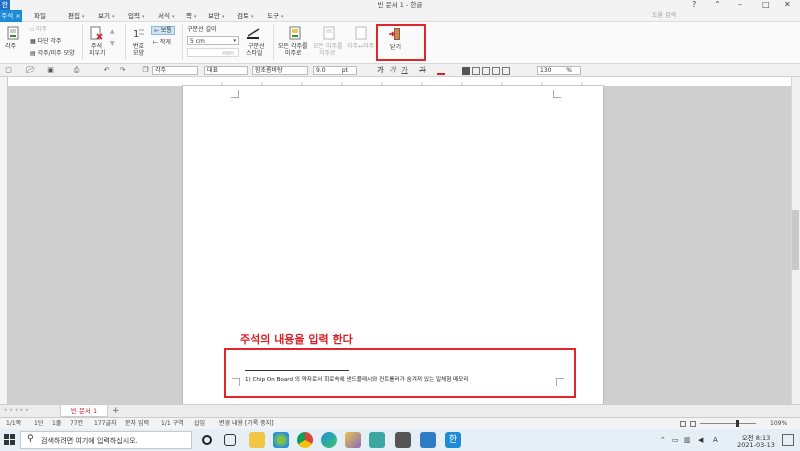 Image resolution: width=800 pixels, height=451 pixels. What do you see at coordinates (40, 16) in the screenshot?
I see `menu-file: 파일` at bounding box center [40, 16].